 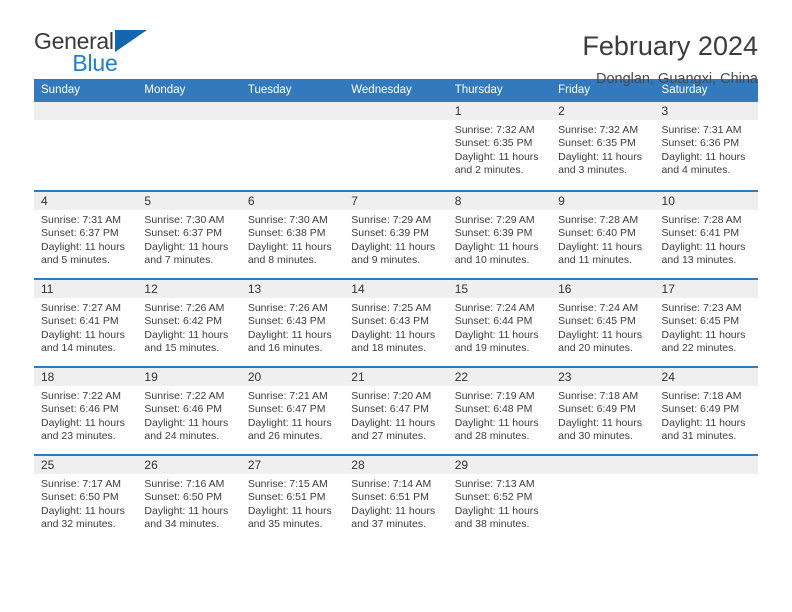 What do you see at coordinates (493, 409) in the screenshot?
I see `sunset-text: Sunset: 6:48 PM` at bounding box center [493, 409].